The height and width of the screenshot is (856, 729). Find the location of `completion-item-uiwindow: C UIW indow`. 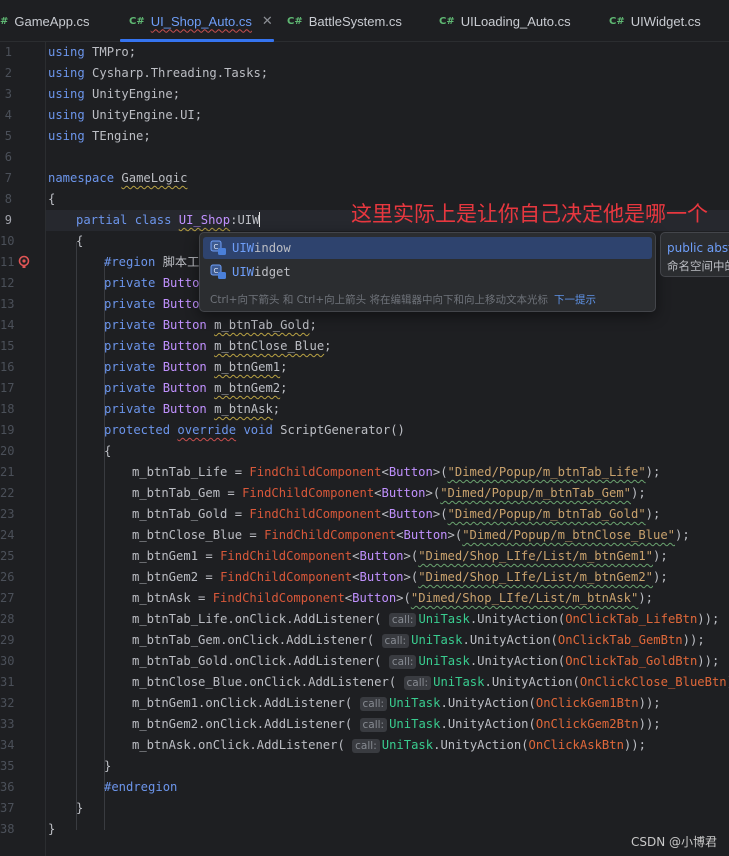

completion-item-uiwindow: C UIW indow is located at coordinates (427, 248).